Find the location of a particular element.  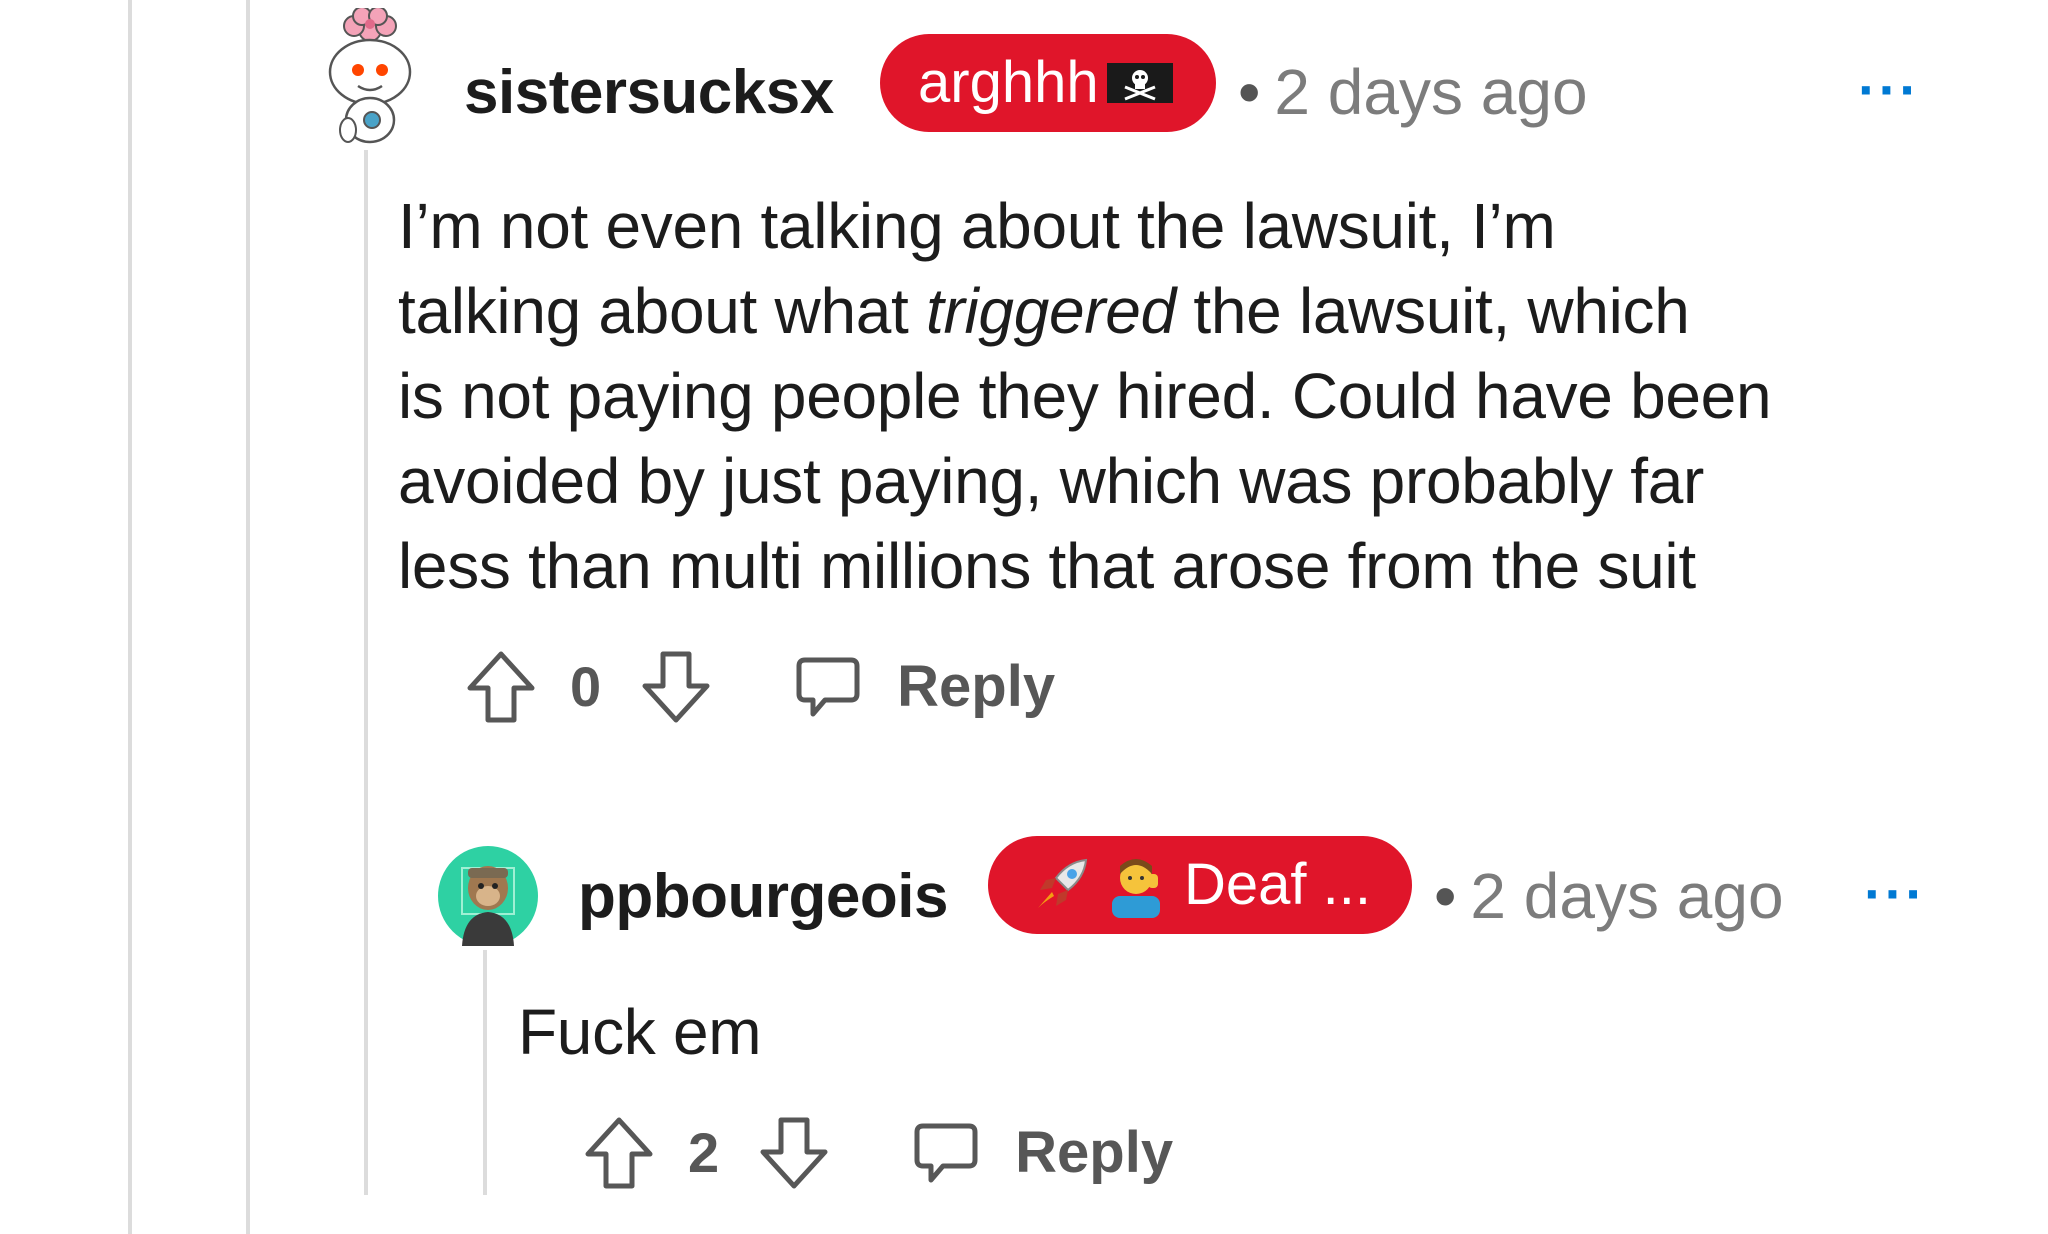

flair-text: arghhh is located at coordinates (1008, 82).